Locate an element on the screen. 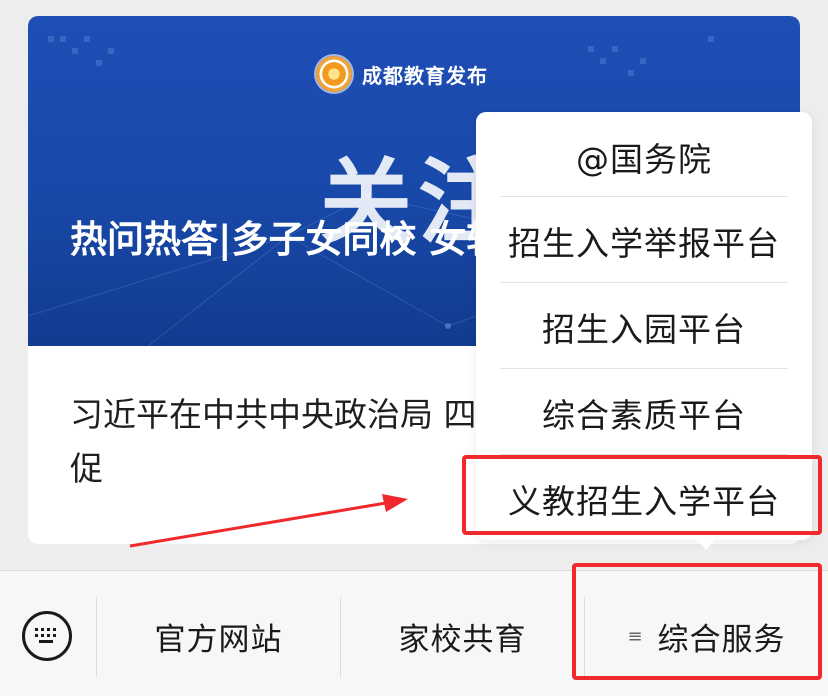 This screenshot has width=828, height=696. highlight-box-tab is located at coordinates (697, 621).